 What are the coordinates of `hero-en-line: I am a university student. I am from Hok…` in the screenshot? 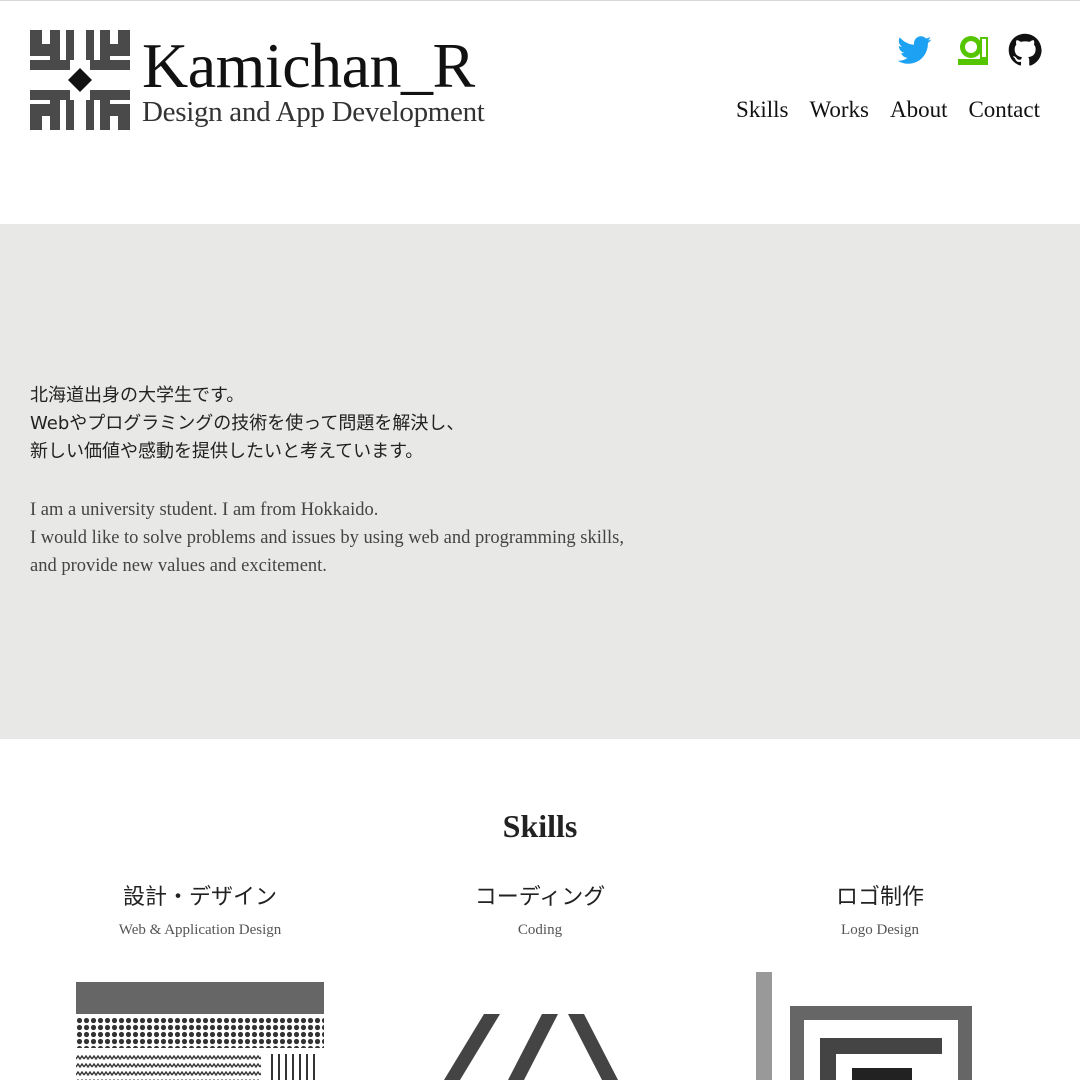 It's located at (204, 510).